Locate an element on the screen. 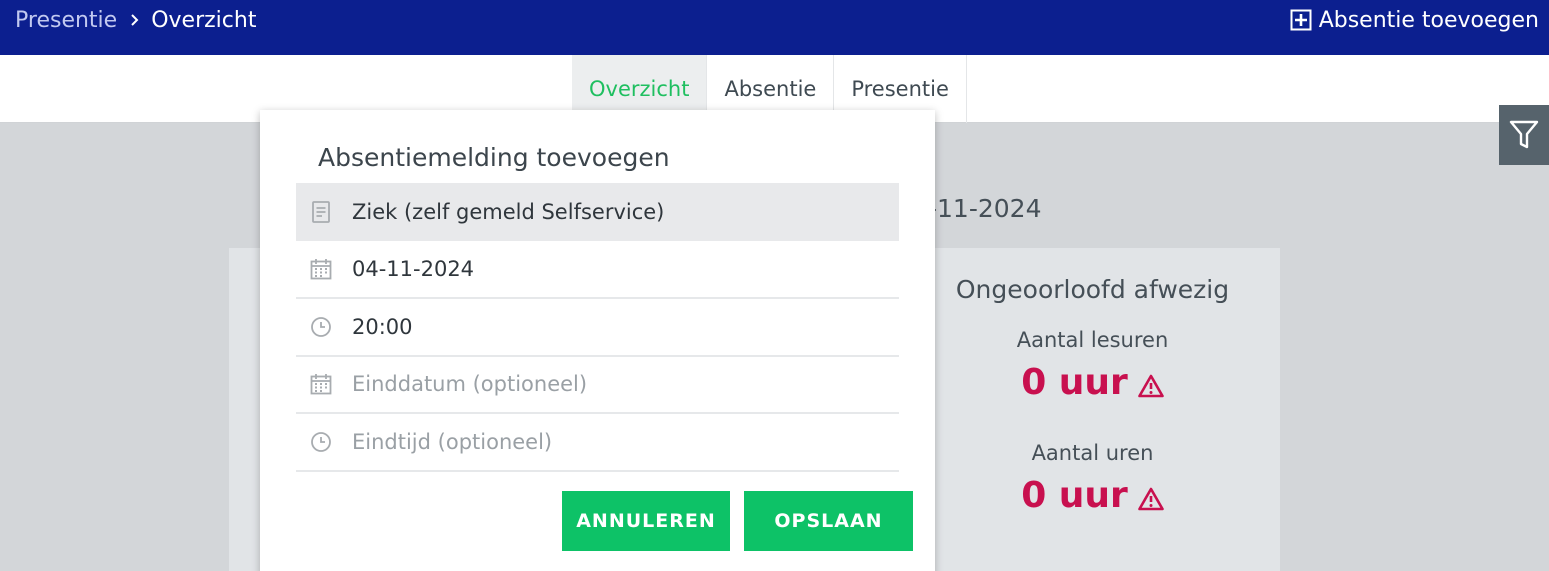  hours-label: Aantal uren is located at coordinates (1092, 453).